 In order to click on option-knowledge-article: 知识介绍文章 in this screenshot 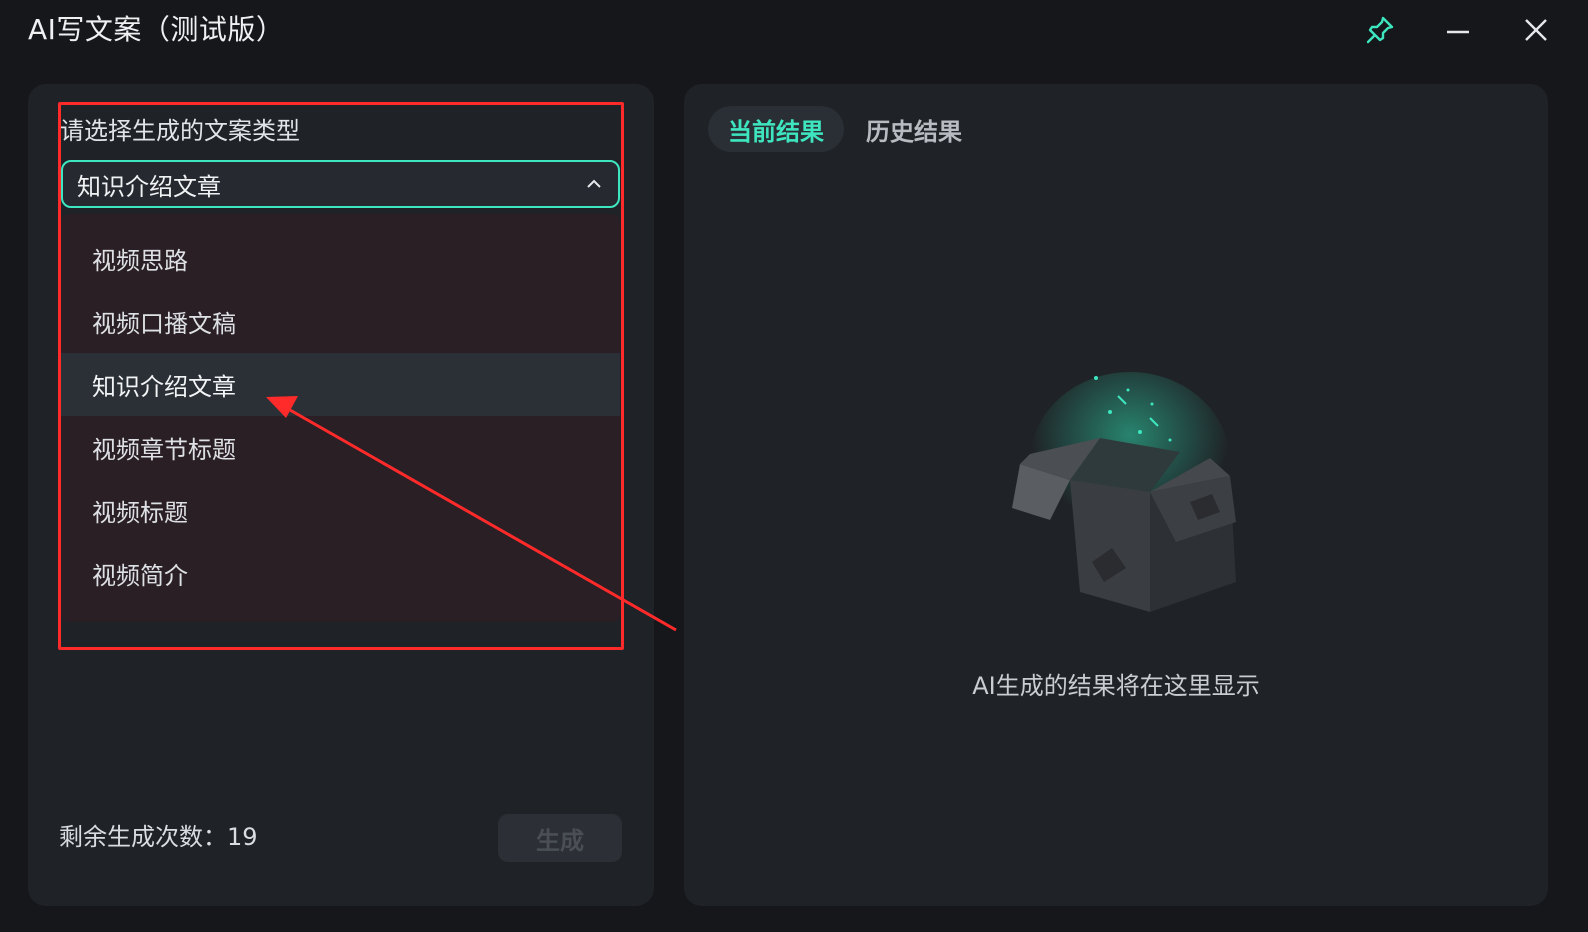, I will do `click(340, 384)`.